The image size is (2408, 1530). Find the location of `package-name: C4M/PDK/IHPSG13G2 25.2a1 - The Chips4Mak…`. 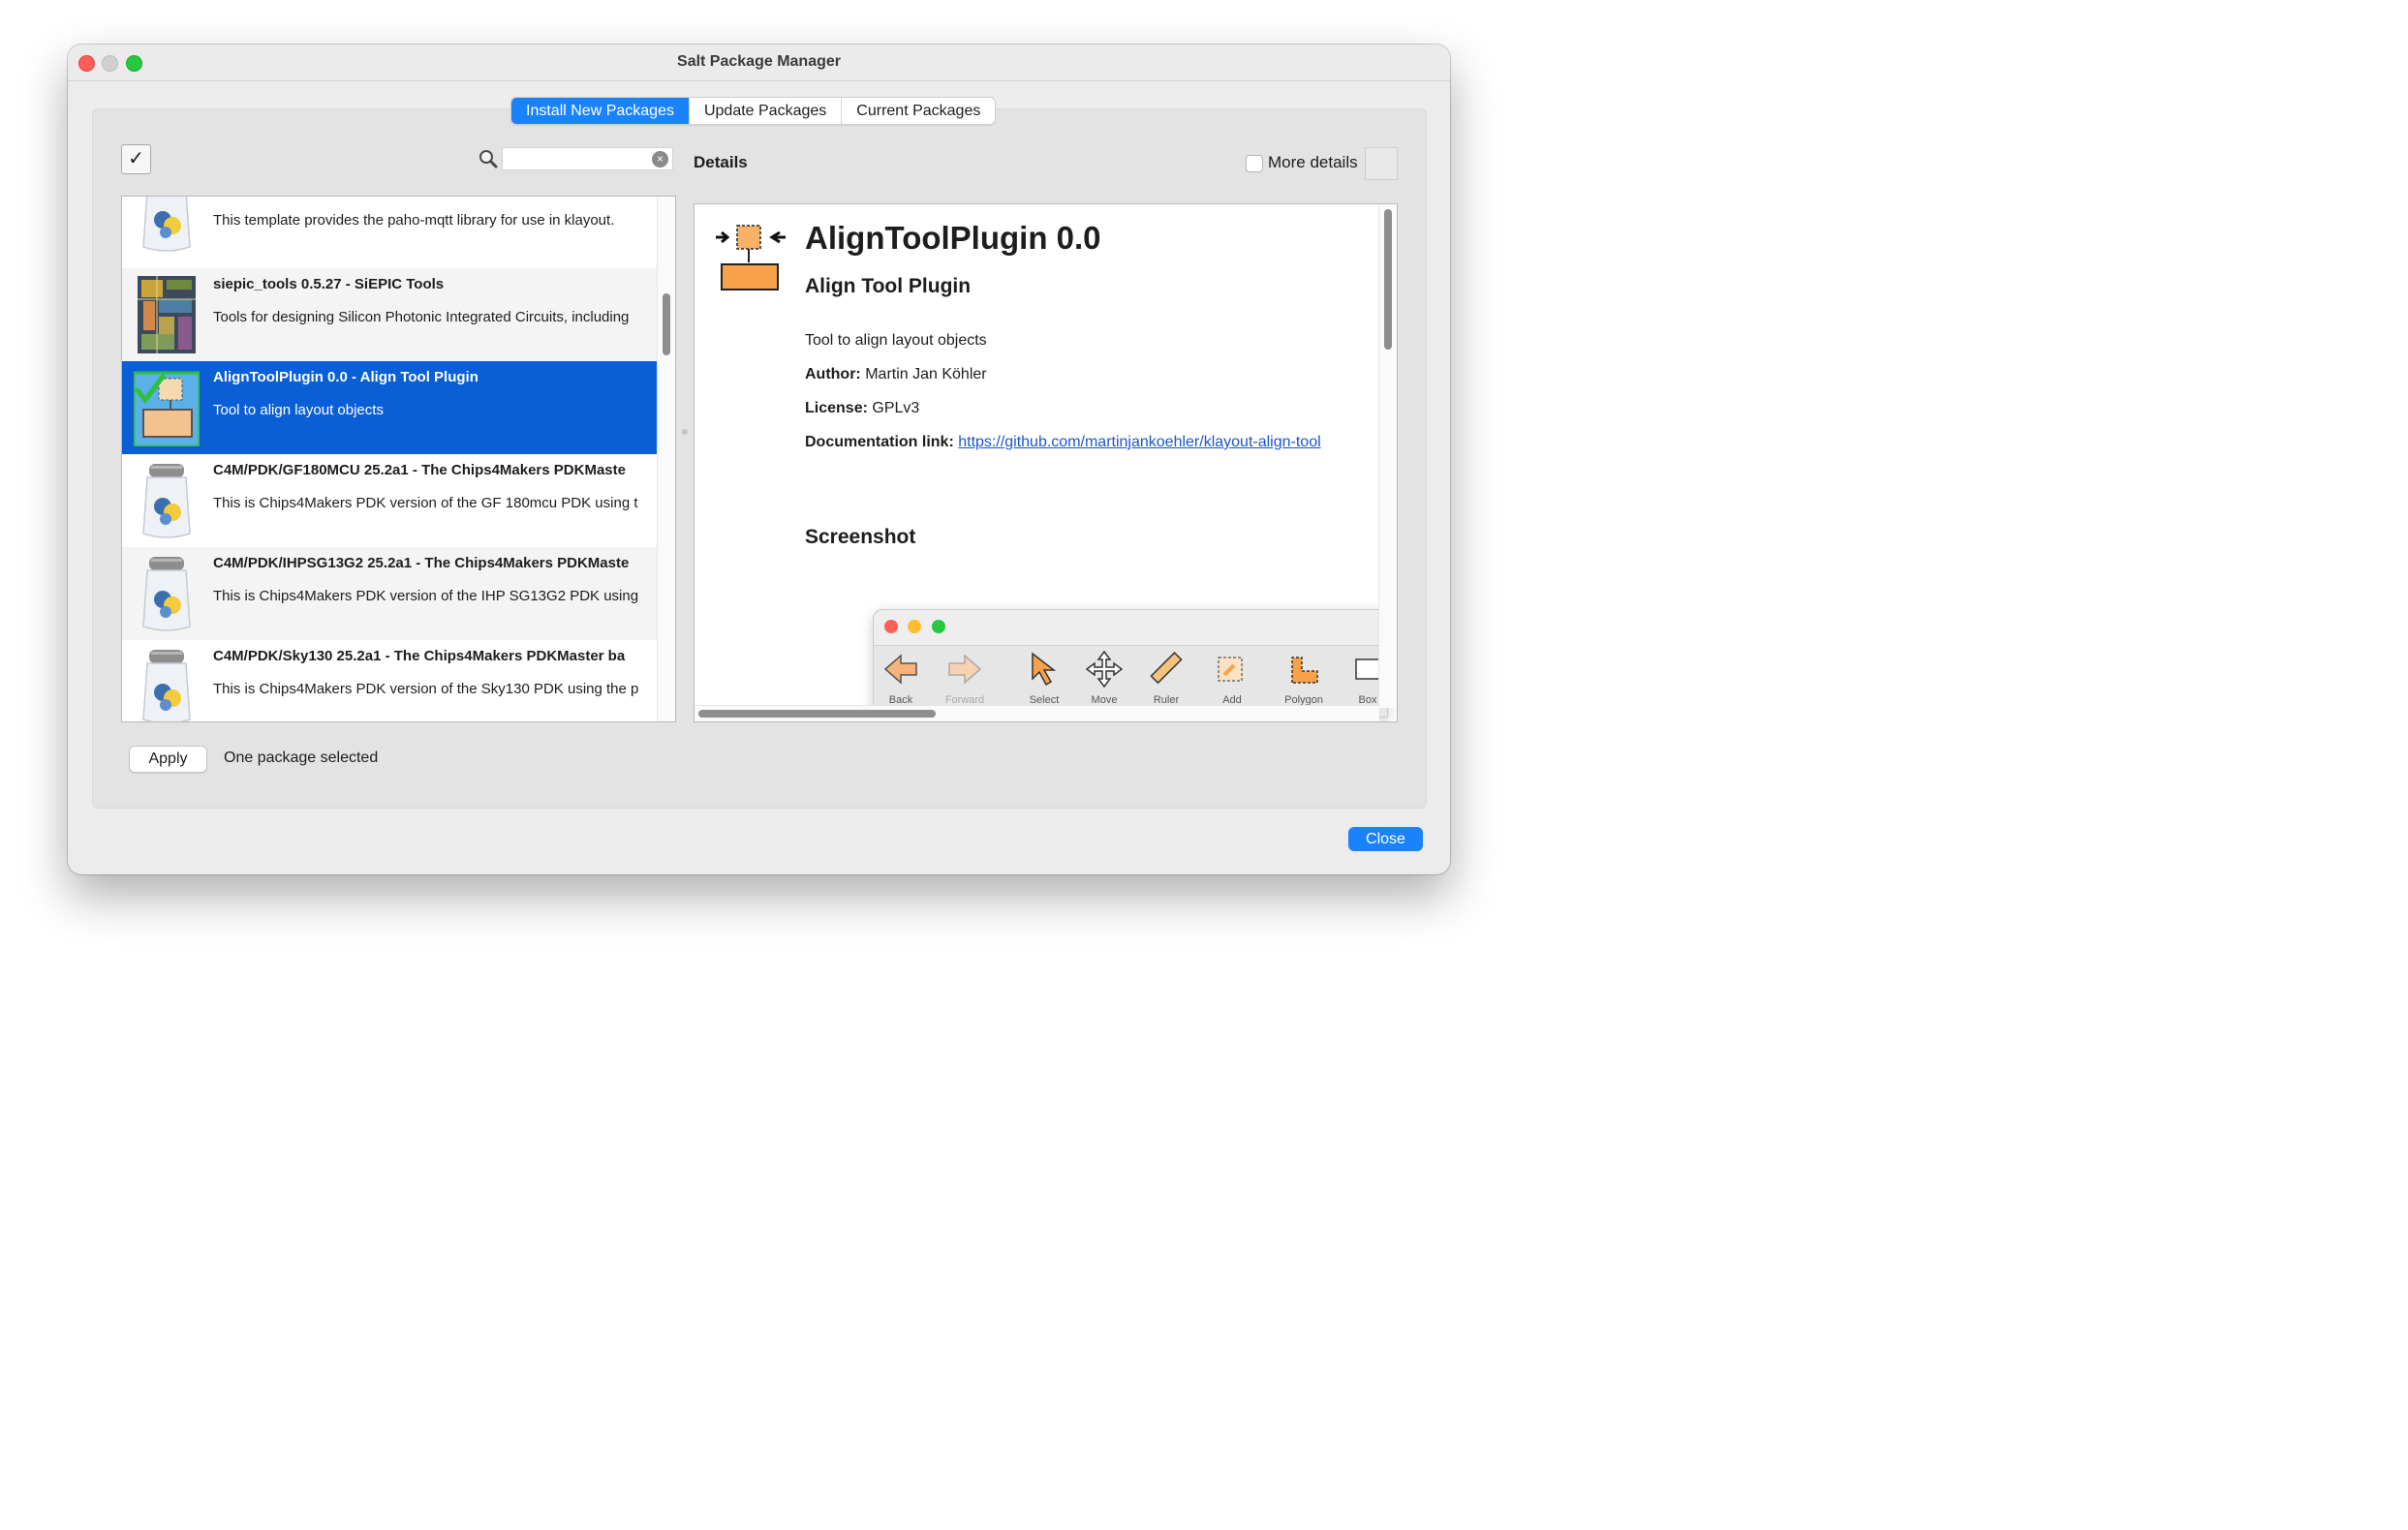

package-name: C4M/PDK/IHPSG13G2 25.2a1 - The Chips4Mak… is located at coordinates (421, 563).